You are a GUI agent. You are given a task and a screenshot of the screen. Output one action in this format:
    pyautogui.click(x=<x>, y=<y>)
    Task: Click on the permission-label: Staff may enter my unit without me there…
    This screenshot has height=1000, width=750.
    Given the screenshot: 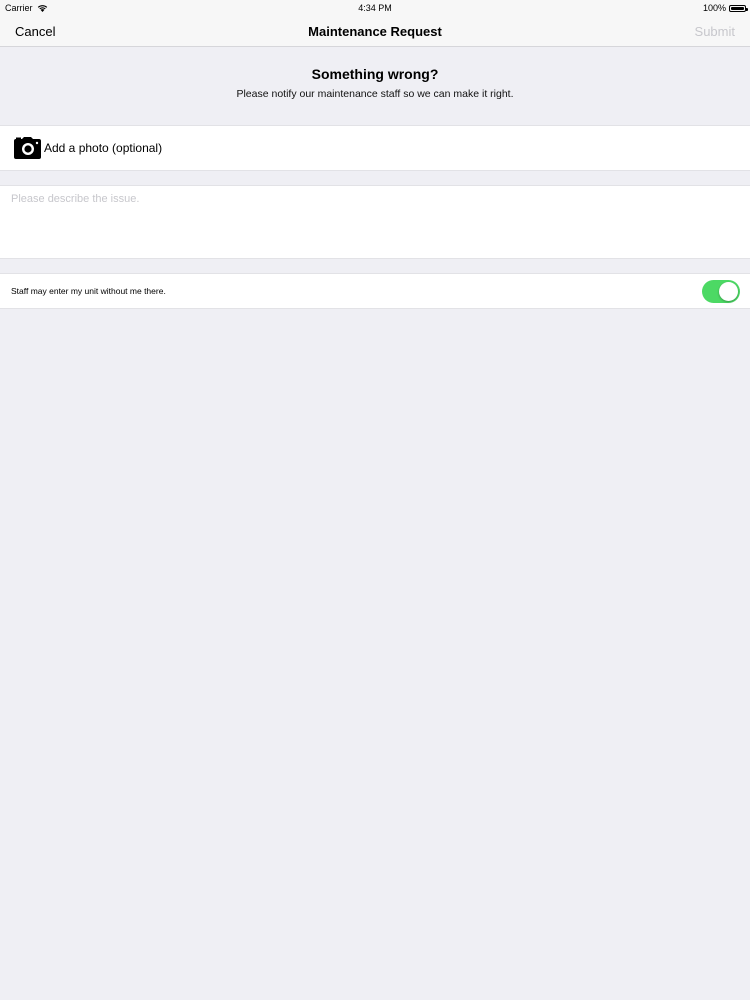 What is the action you would take?
    pyautogui.click(x=88, y=291)
    